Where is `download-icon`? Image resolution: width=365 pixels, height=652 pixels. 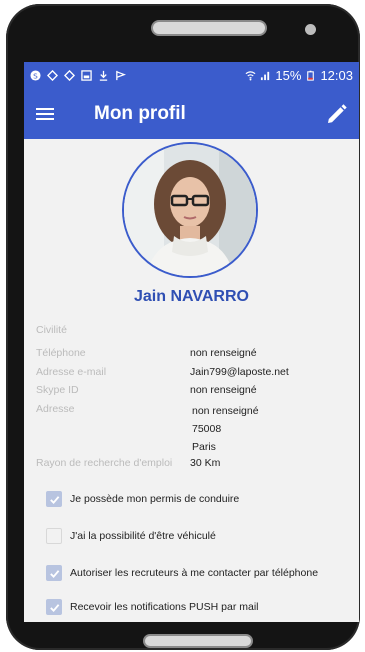
download-icon is located at coordinates (103, 75).